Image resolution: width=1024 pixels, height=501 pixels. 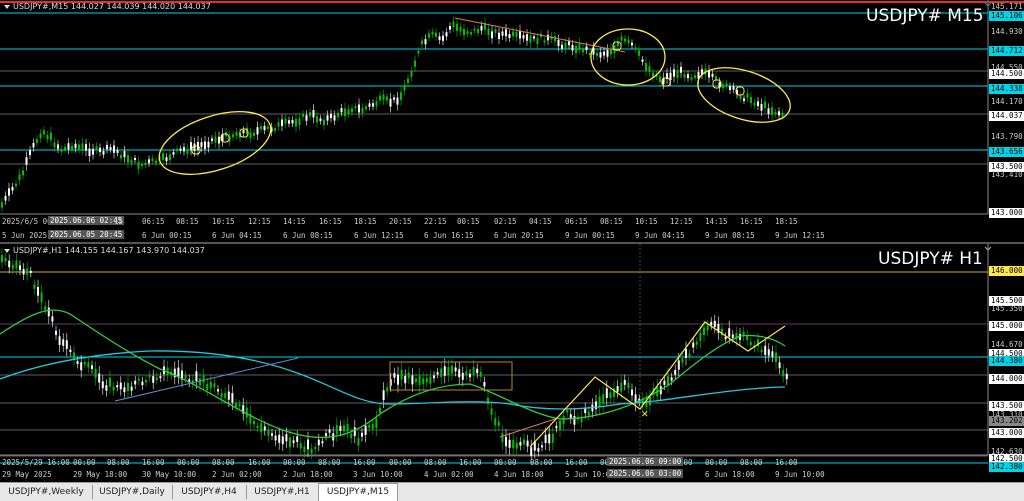 What do you see at coordinates (400, 221) in the screenshot?
I see `time-label: 20:15` at bounding box center [400, 221].